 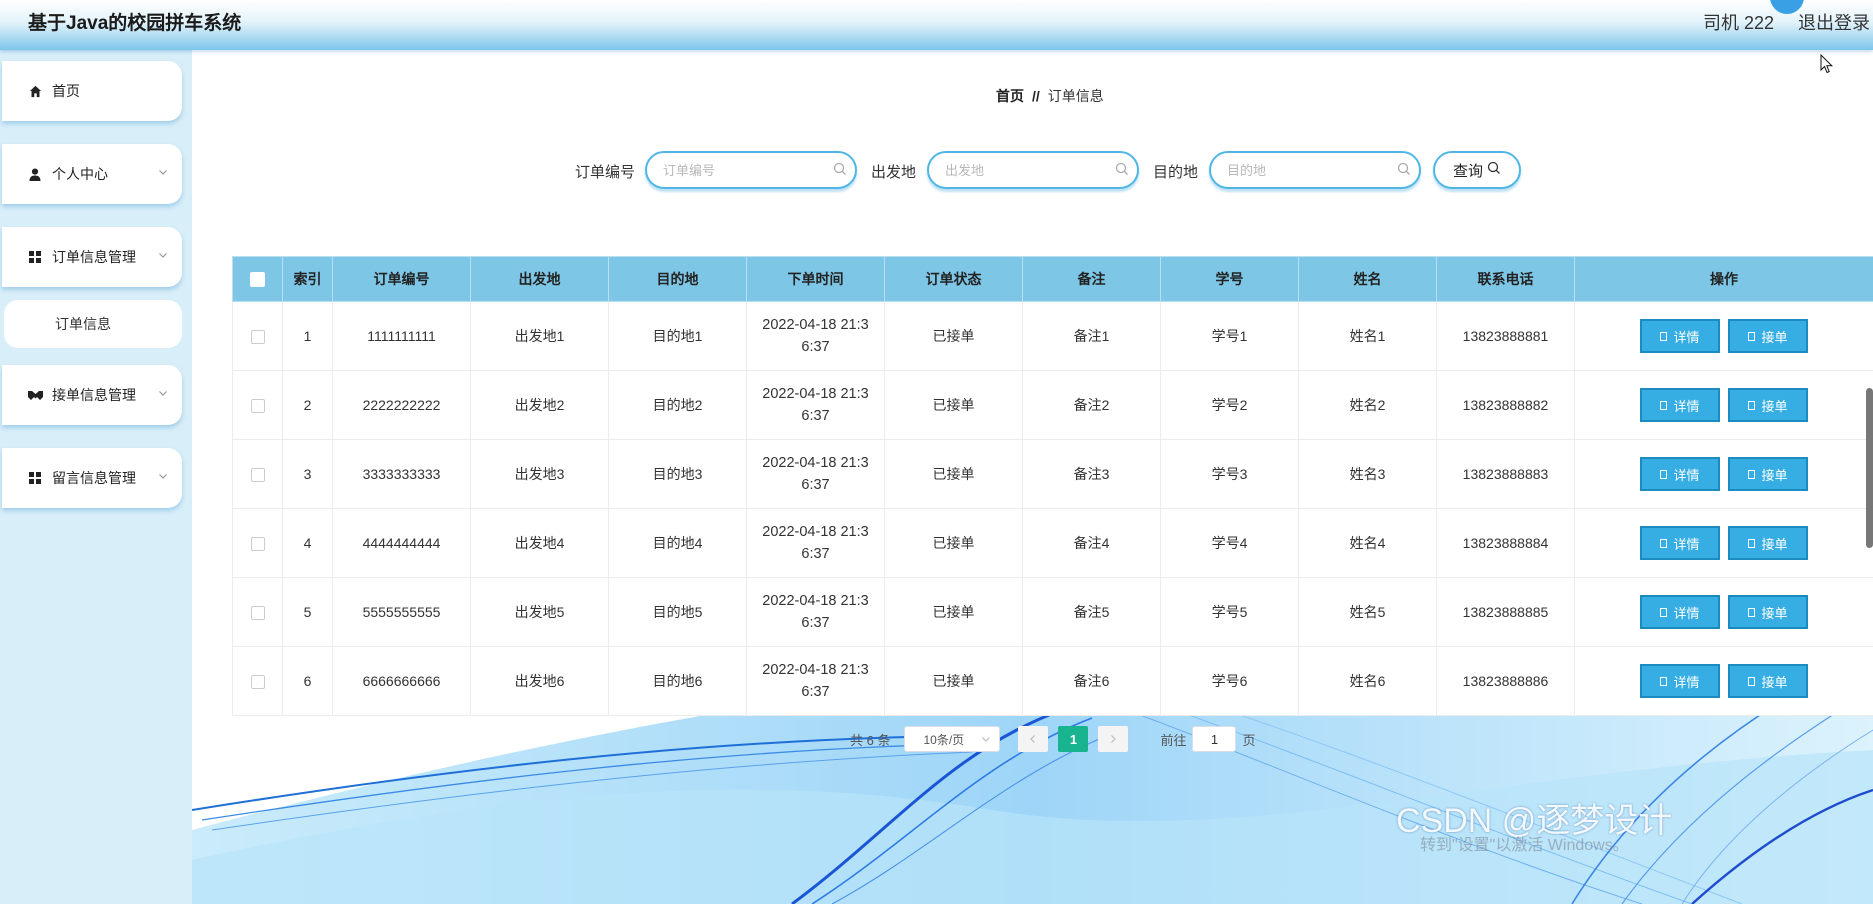 What do you see at coordinates (1307, 170) in the screenshot?
I see `dest-input` at bounding box center [1307, 170].